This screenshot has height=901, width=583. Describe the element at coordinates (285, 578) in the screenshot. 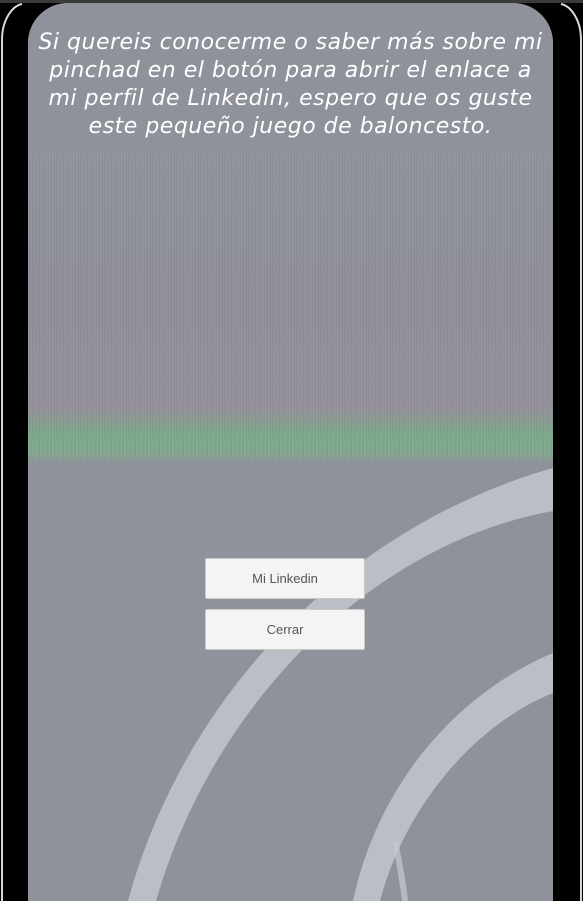

I see `linkedin-button: Mi Linkedin` at that location.